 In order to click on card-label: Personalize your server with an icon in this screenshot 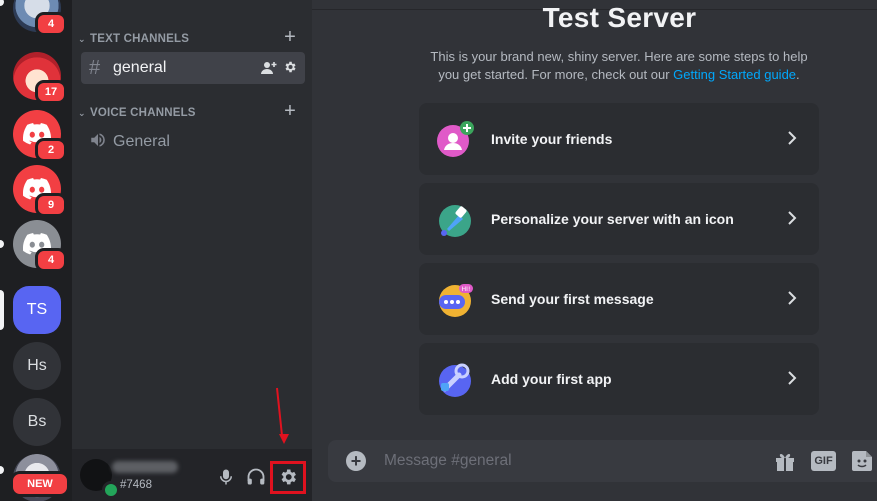, I will do `click(612, 219)`.